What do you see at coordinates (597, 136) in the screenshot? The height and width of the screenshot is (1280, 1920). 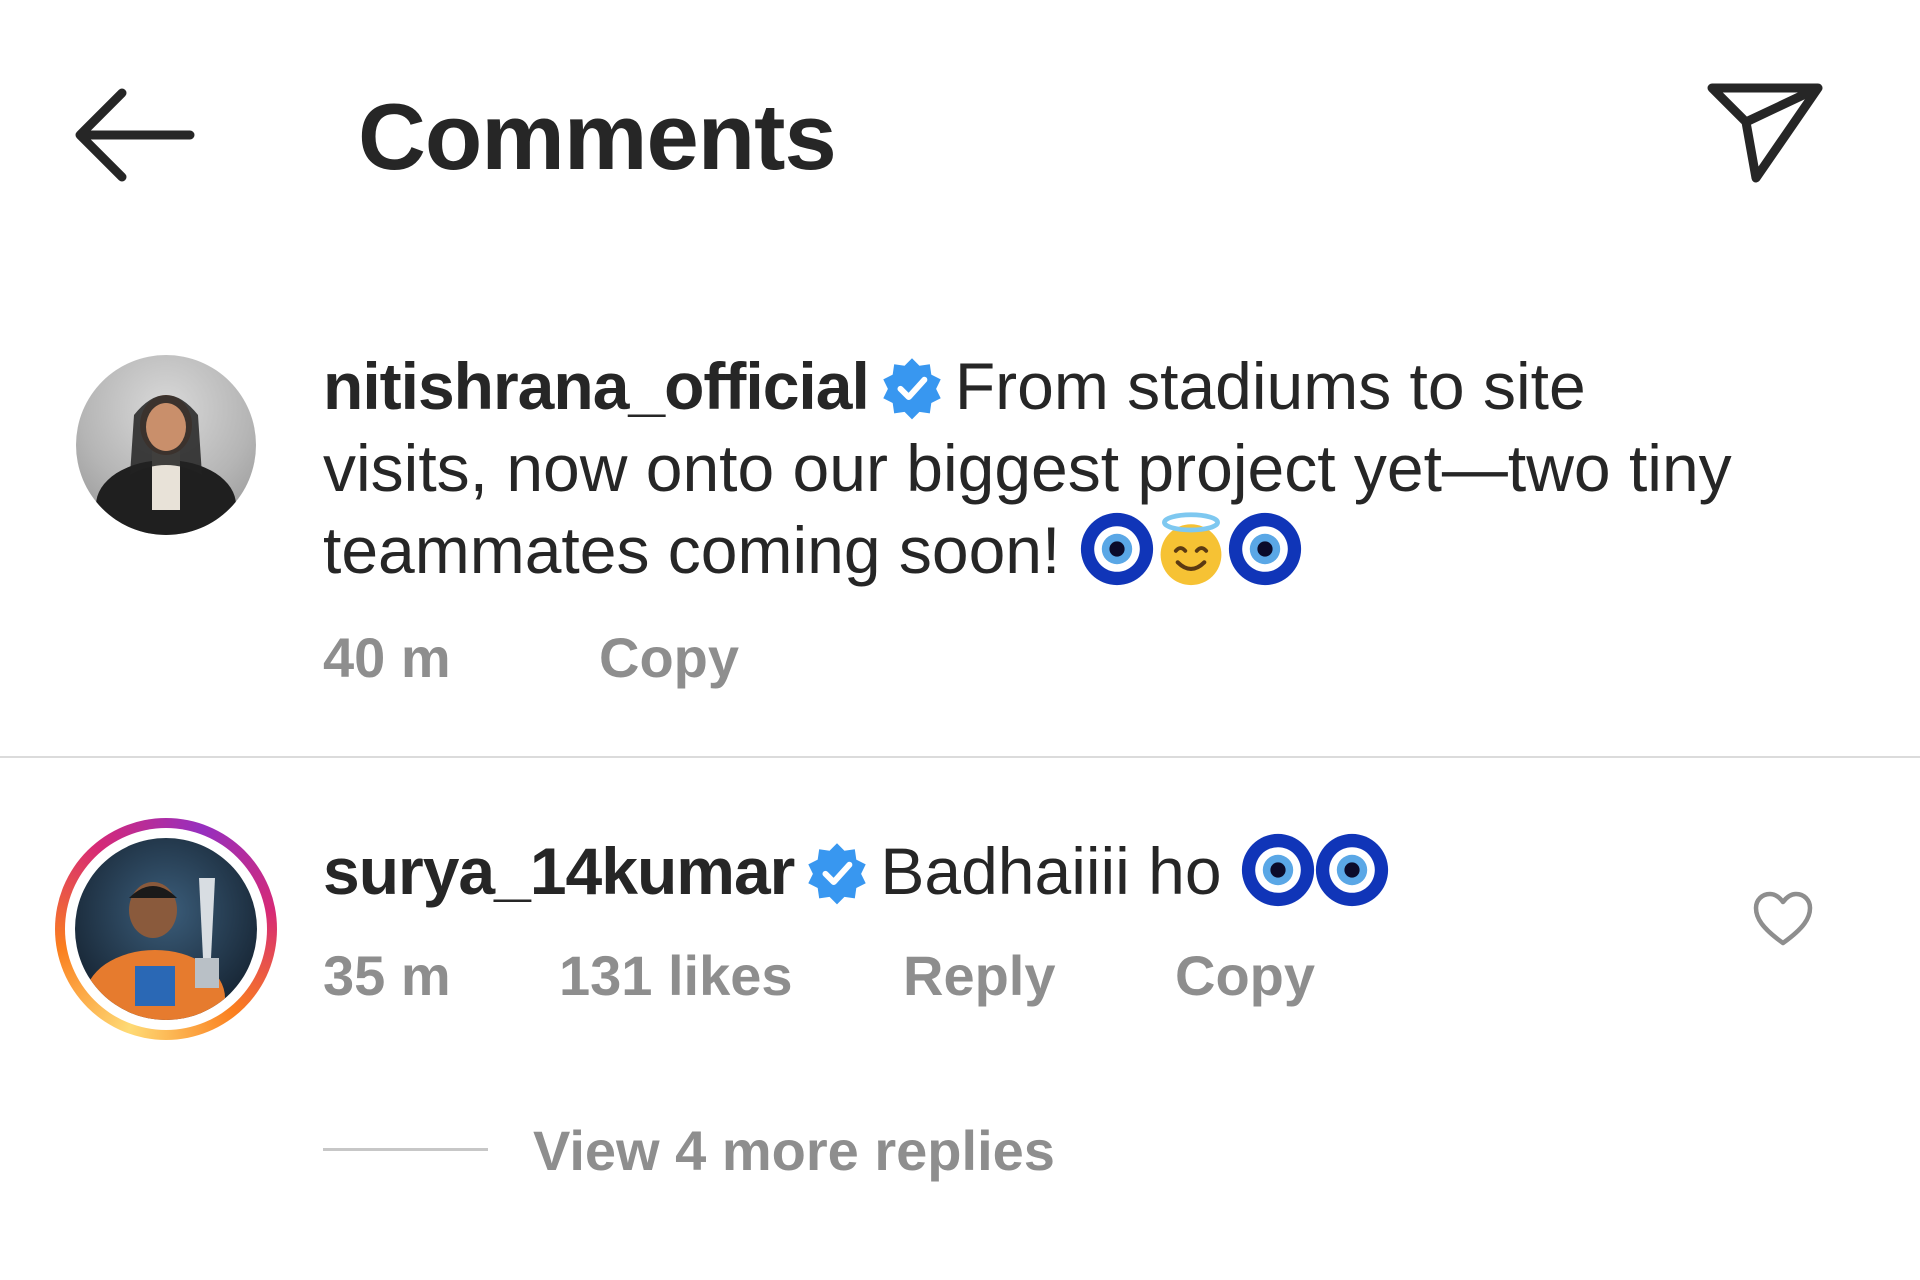 I see `page-title: Comments` at bounding box center [597, 136].